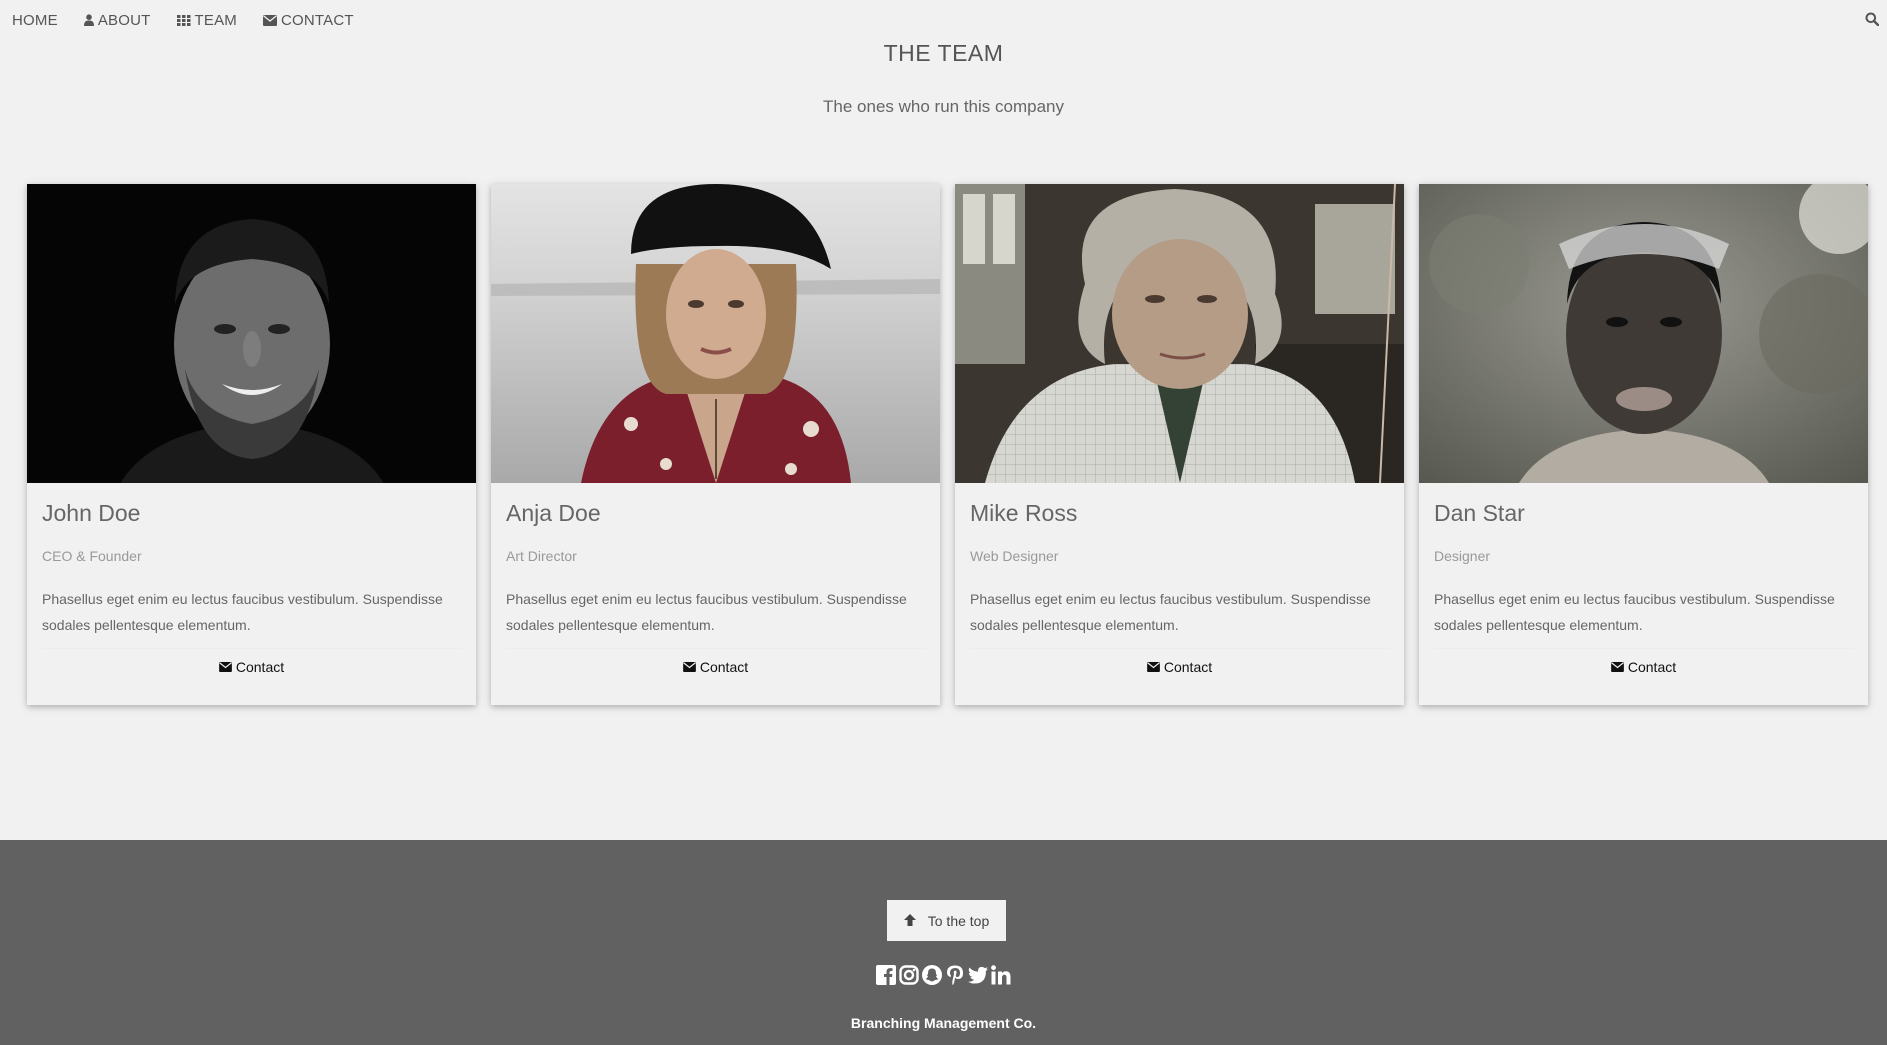 The height and width of the screenshot is (1045, 1887). I want to click on user-icon, so click(88, 20).